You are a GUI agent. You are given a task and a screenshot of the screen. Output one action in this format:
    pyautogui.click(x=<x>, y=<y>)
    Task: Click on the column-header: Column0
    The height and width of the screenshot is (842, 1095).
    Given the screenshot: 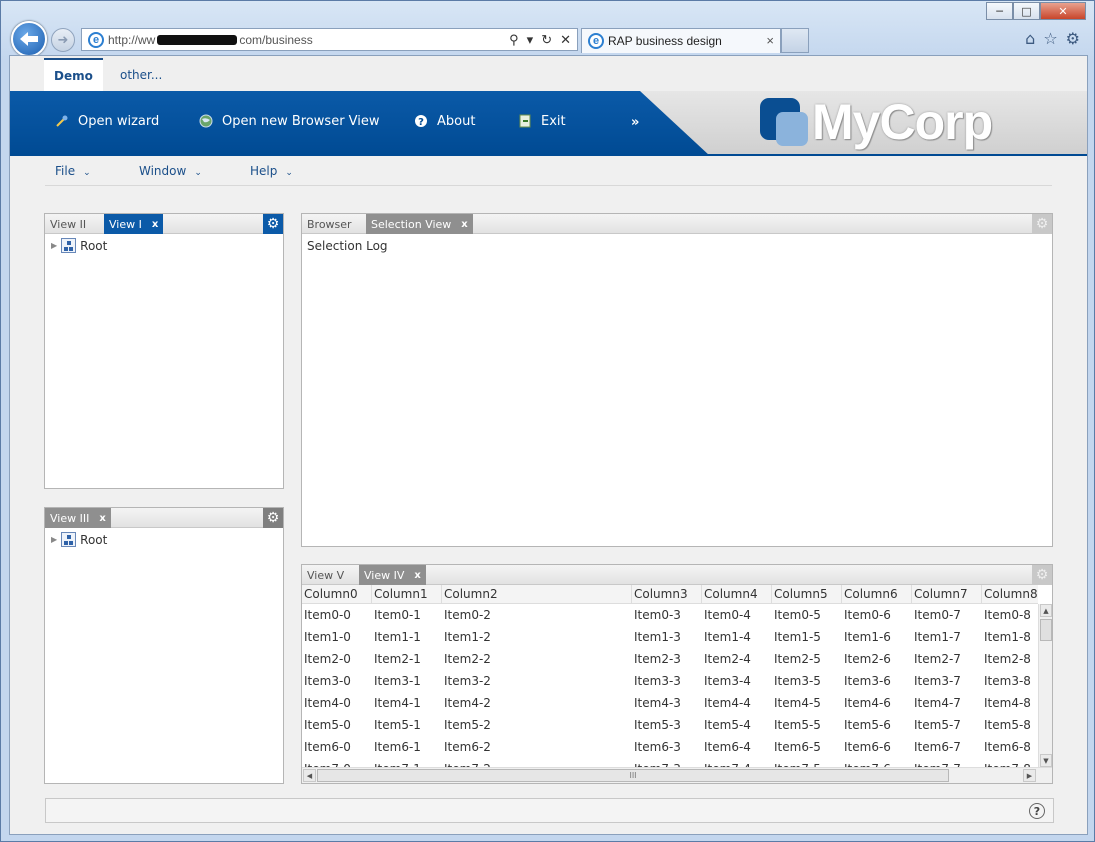 What is the action you would take?
    pyautogui.click(x=331, y=594)
    